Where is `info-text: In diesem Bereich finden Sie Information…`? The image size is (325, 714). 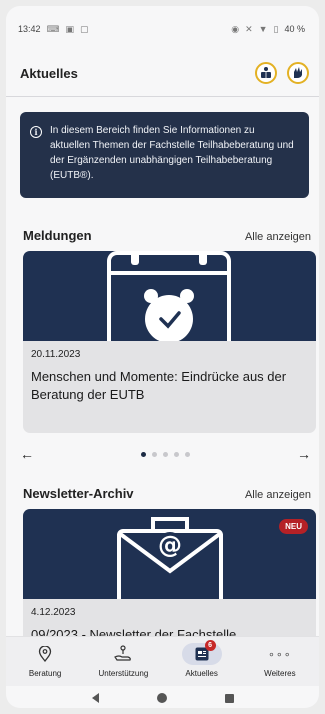
info-text: In diesem Bereich finden Sie Information… is located at coordinates (172, 153).